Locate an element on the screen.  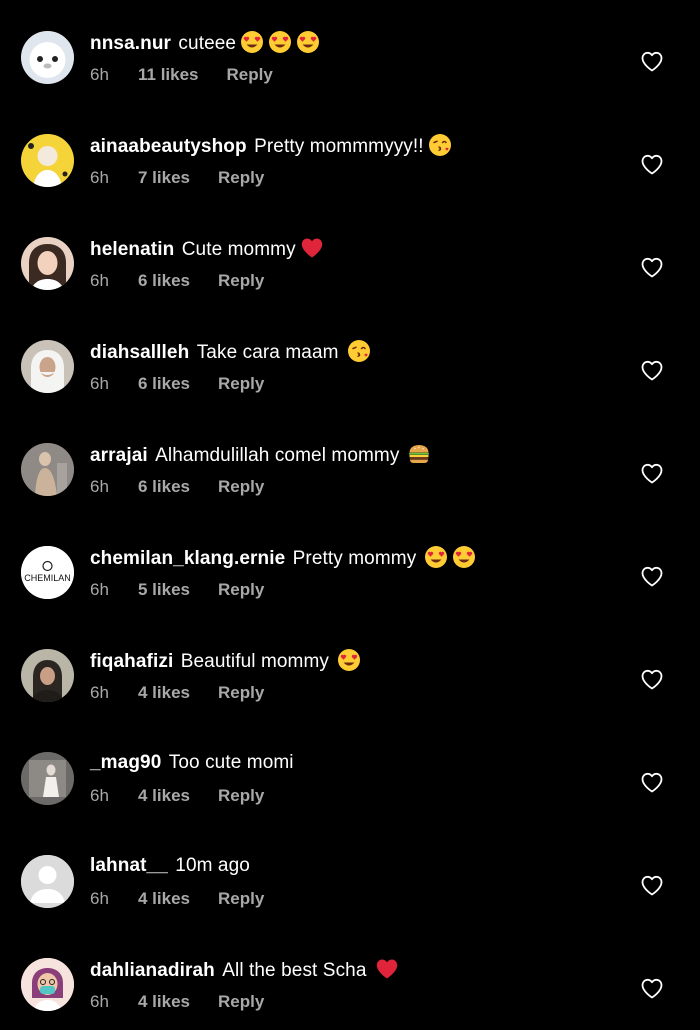
avatar: CHEMILAN is located at coordinates (47, 572).